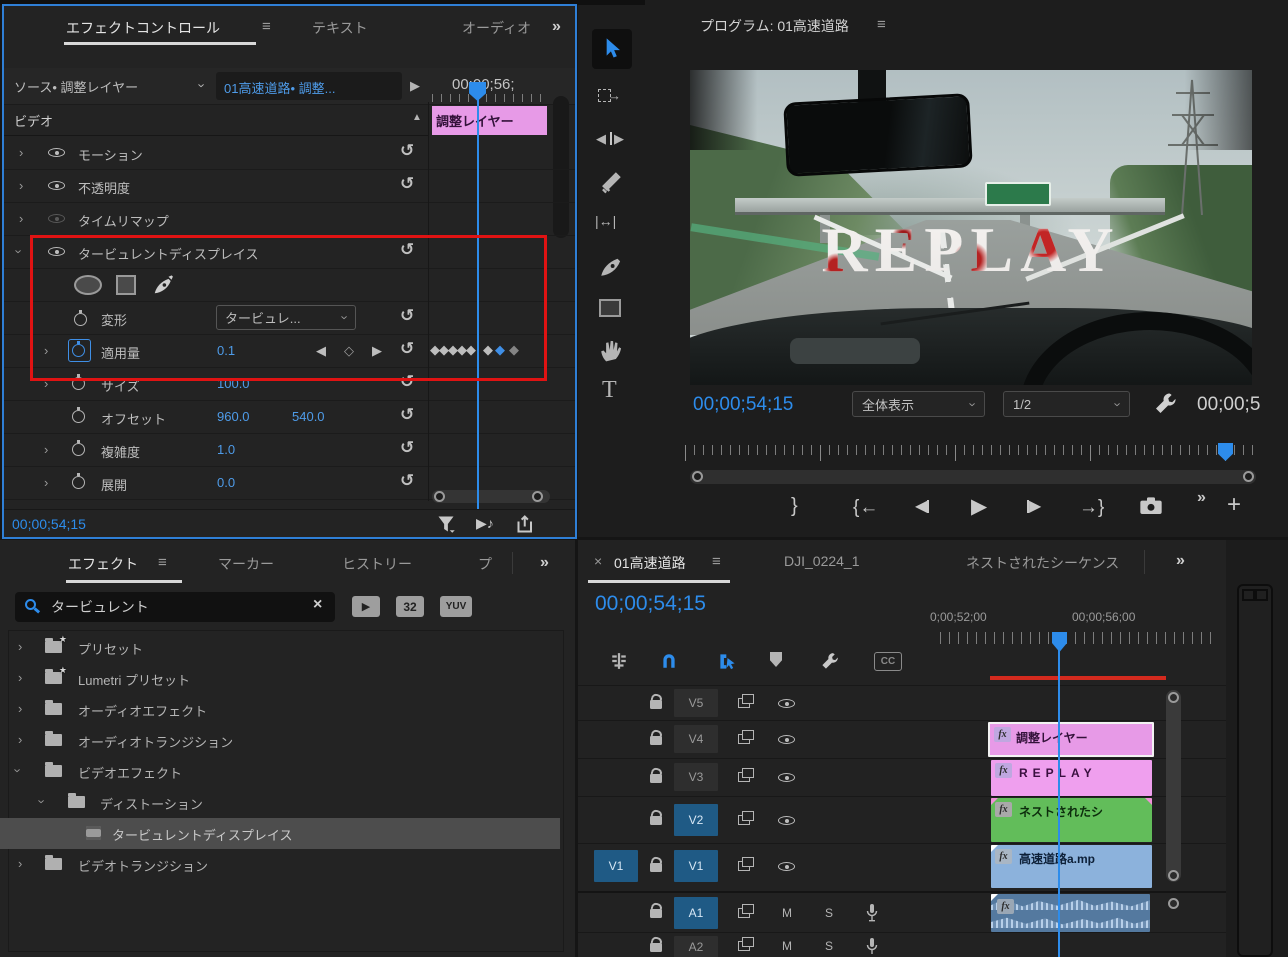  Describe the element at coordinates (126, 285) in the screenshot. I see `rect-mask-icon` at that location.